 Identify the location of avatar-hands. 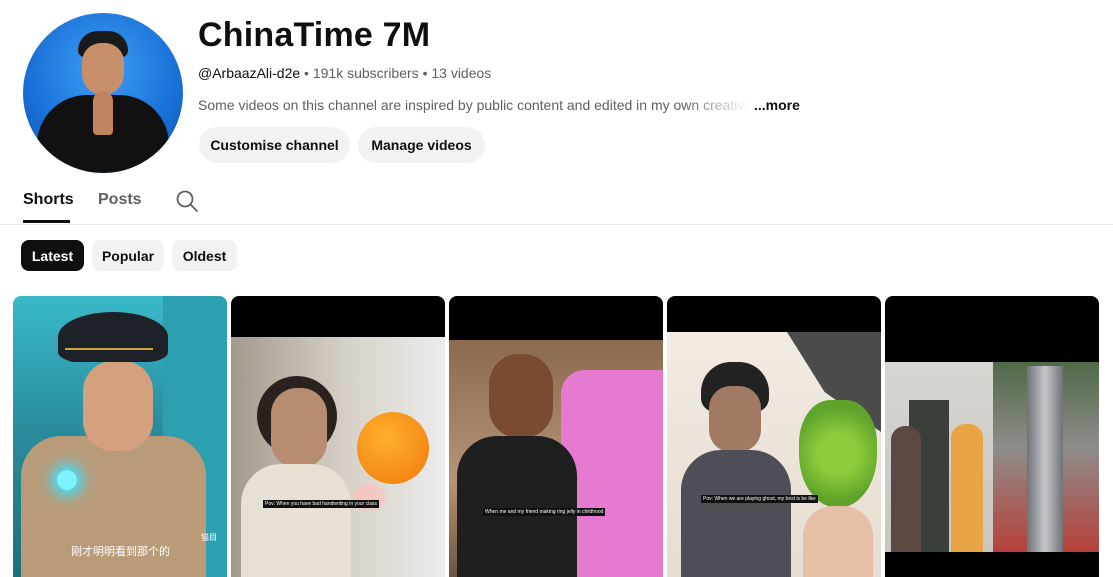
(103, 113).